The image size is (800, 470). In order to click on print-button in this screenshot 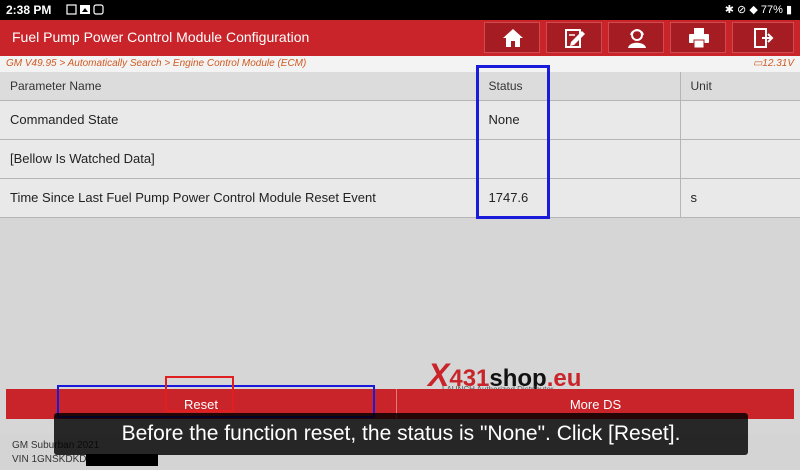, I will do `click(698, 37)`.